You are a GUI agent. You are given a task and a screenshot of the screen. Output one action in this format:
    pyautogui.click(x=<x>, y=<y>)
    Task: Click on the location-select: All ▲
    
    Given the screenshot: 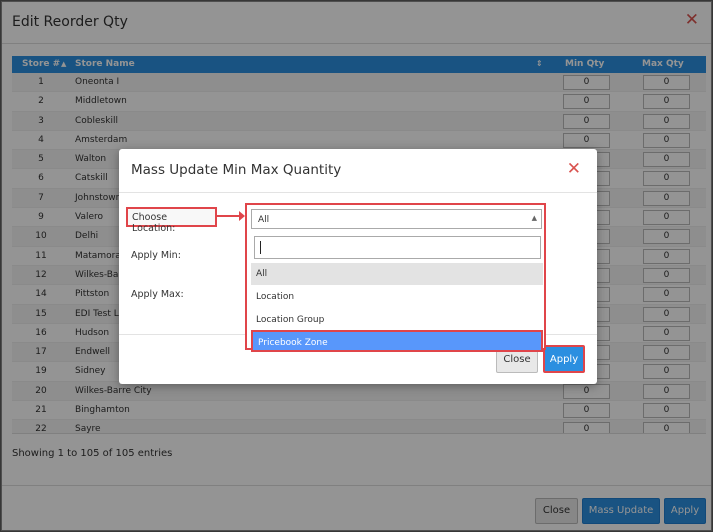 What is the action you would take?
    pyautogui.click(x=396, y=219)
    